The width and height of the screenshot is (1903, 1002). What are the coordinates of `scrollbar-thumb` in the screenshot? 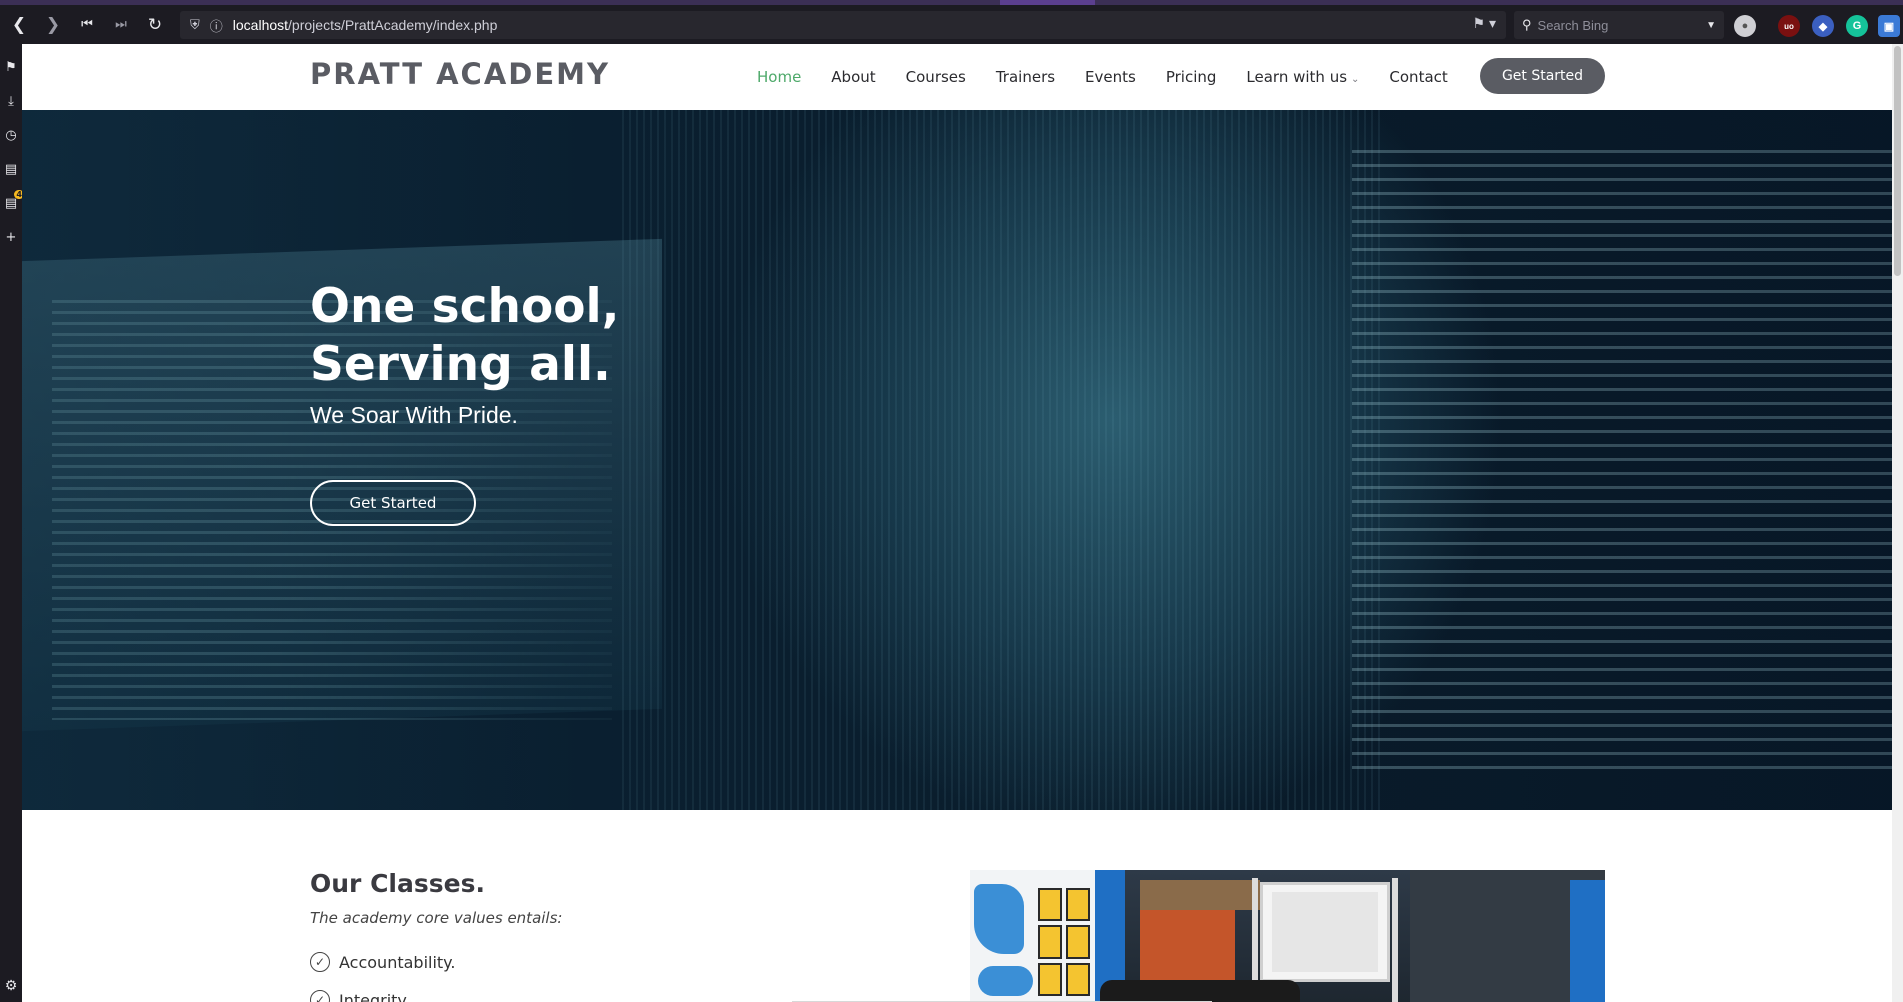 It's located at (1897, 161).